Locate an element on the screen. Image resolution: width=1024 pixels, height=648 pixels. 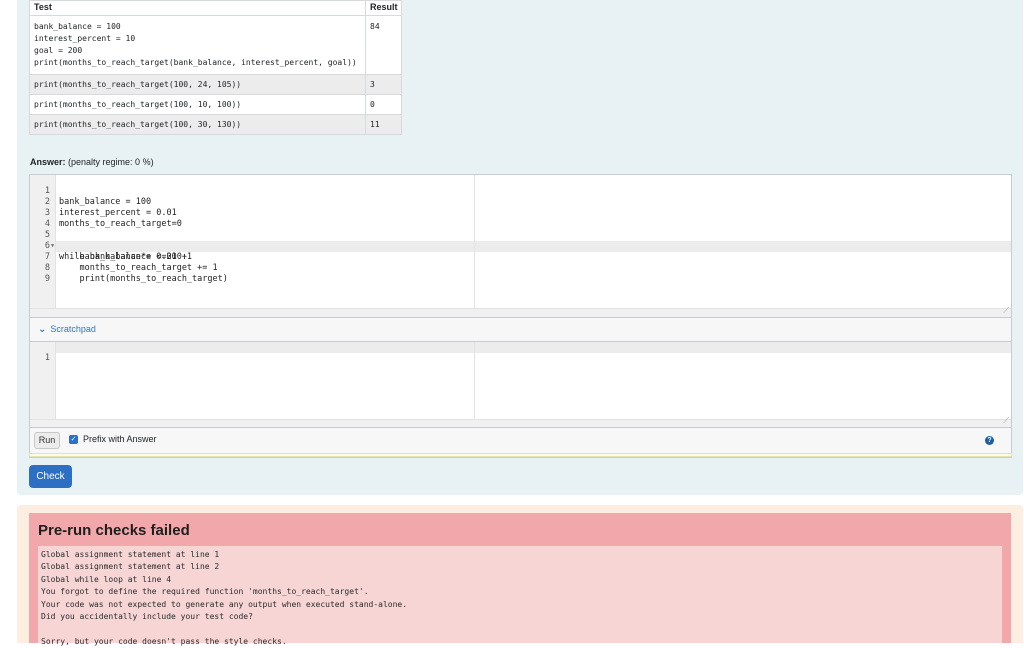
answer-label: Answer: (penalty regime: 0 %) is located at coordinates (92, 162).